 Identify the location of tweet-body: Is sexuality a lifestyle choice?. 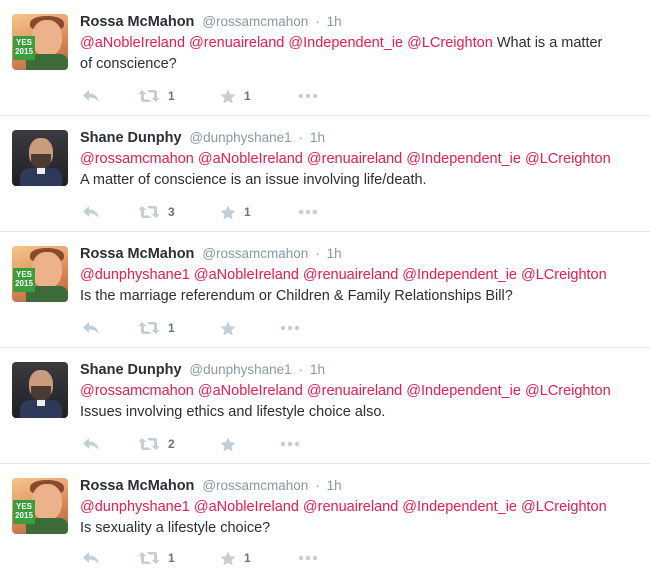
(175, 528).